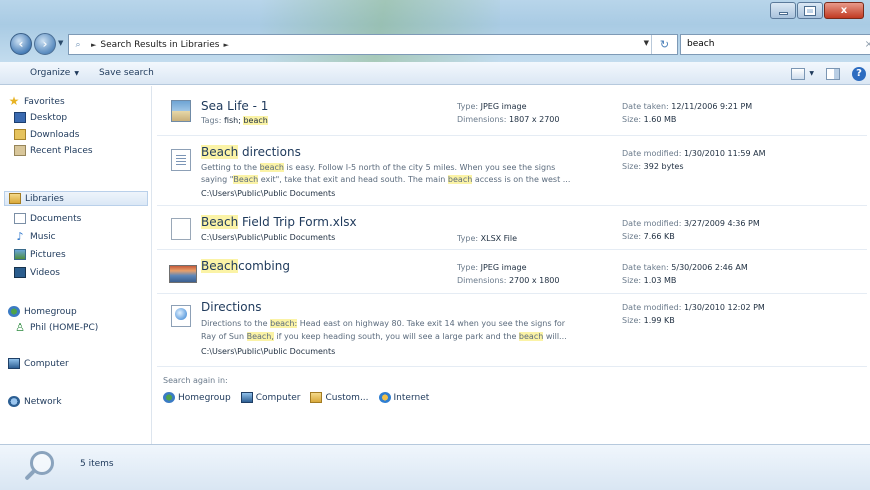 The image size is (870, 490). I want to click on result-path: C:\Users\Public\Public Documents, so click(268, 351).